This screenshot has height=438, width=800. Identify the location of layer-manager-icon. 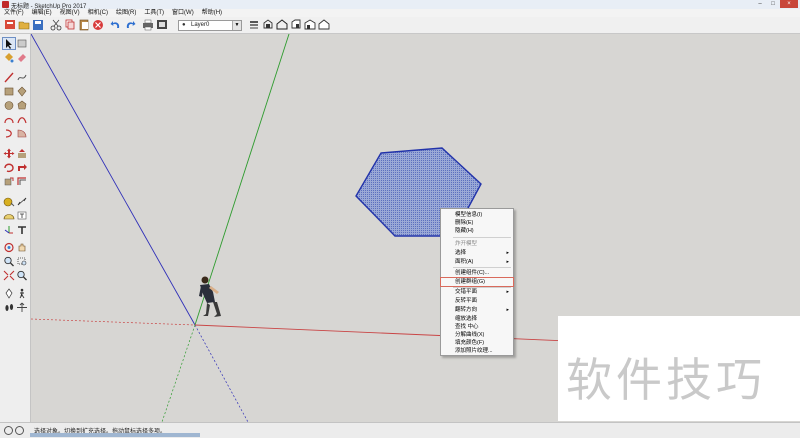
(254, 24).